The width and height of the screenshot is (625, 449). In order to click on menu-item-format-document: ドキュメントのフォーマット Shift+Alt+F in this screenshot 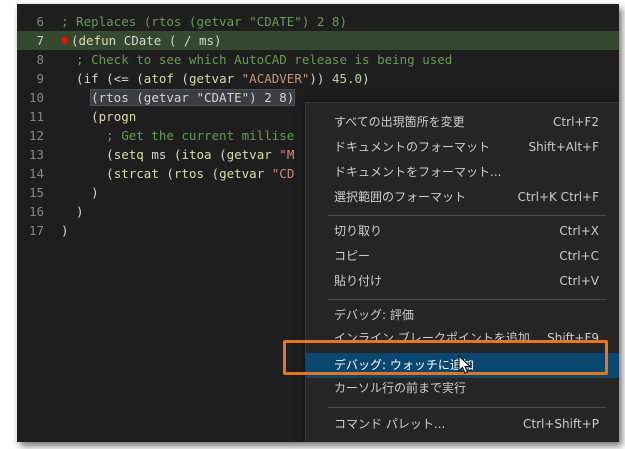, I will do `click(462, 147)`.